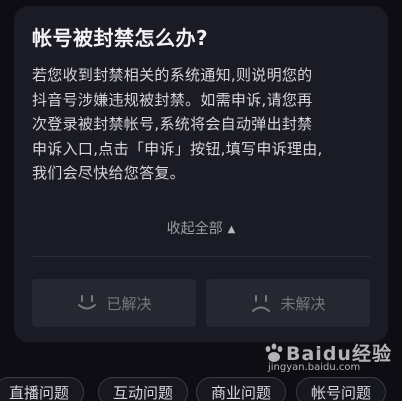 The height and width of the screenshot is (401, 402). I want to click on paw-icon, so click(274, 352).